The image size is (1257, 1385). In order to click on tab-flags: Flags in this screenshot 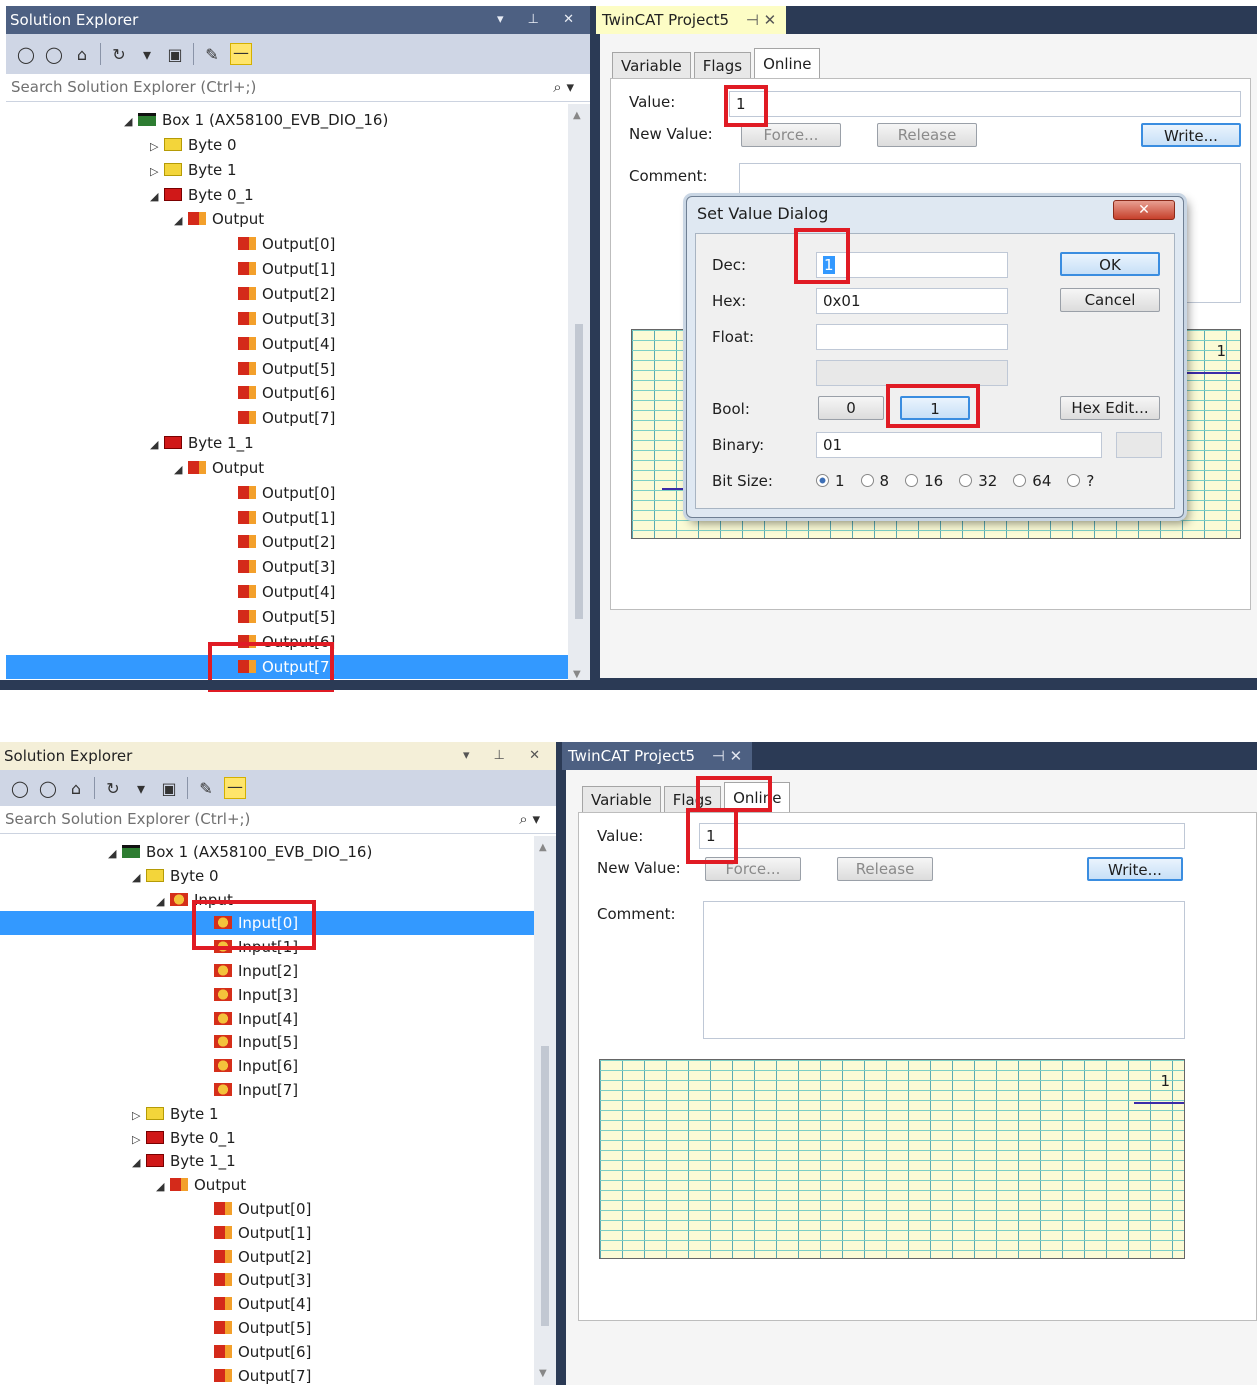, I will do `click(722, 65)`.